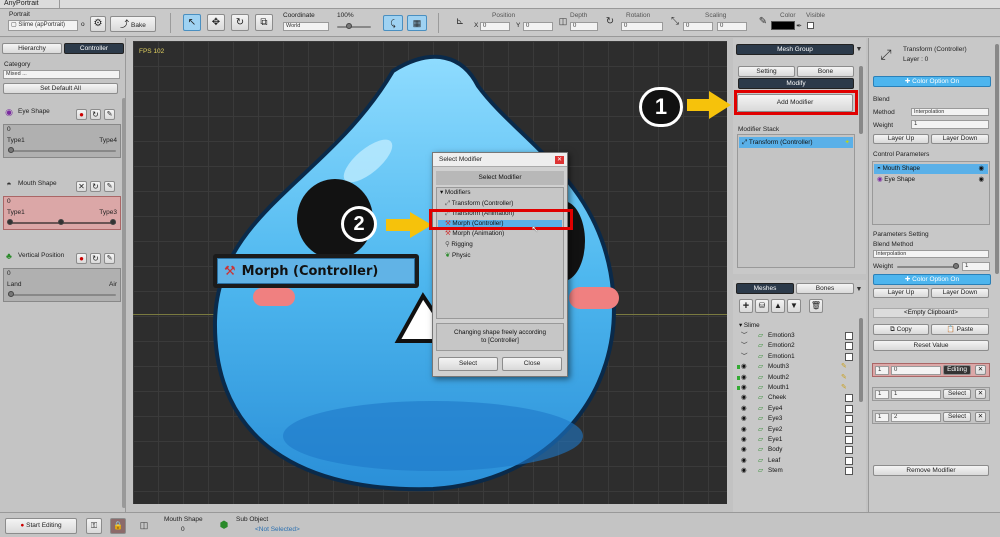 This screenshot has height=537, width=1000. I want to click on weight2-slider, so click(928, 267).